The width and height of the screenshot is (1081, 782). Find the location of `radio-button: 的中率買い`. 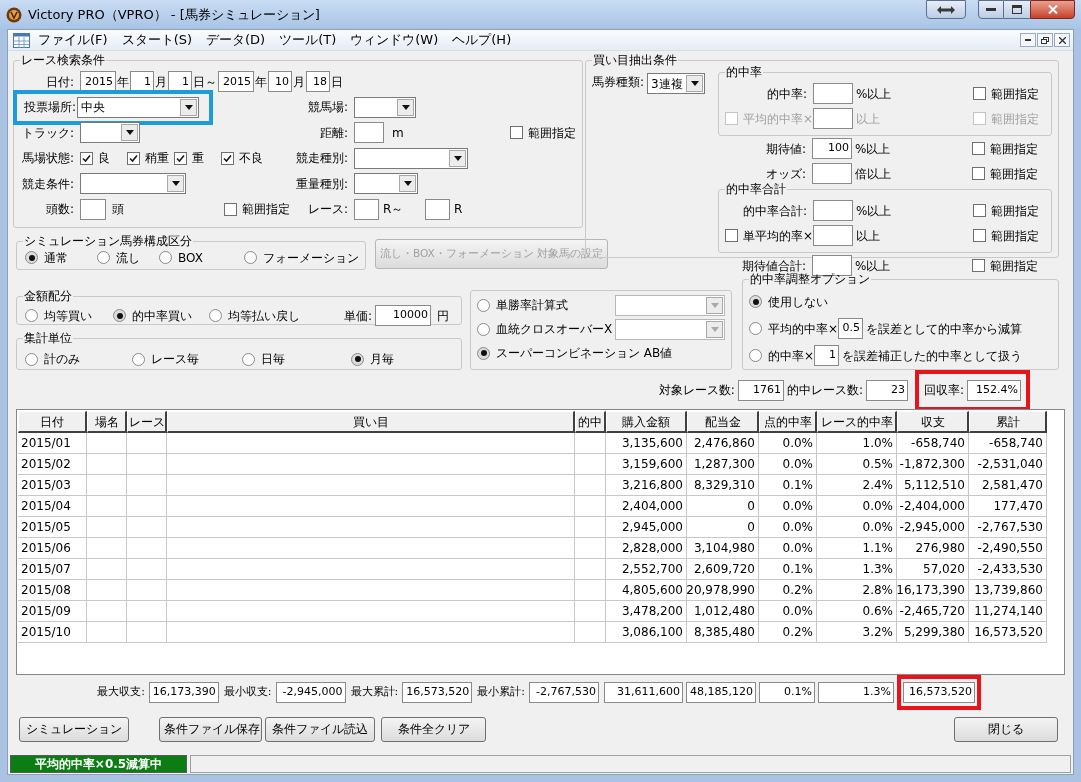

radio-button: 的中率買い is located at coordinates (161, 315).